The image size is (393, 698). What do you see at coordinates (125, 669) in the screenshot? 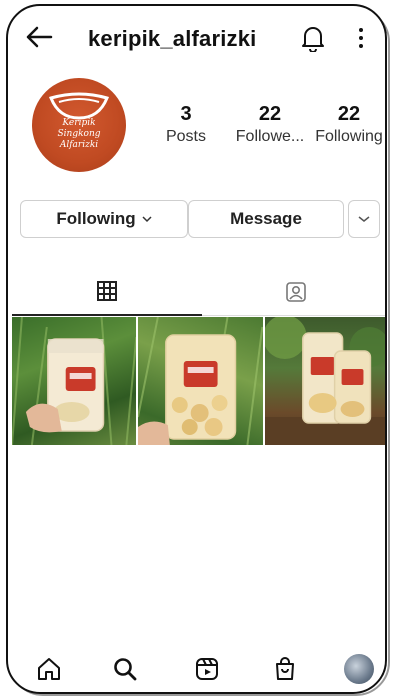
I see `search-icon` at bounding box center [125, 669].